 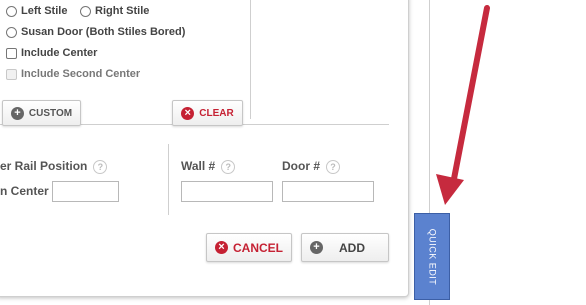 I want to click on arrow-head, so click(x=450, y=189).